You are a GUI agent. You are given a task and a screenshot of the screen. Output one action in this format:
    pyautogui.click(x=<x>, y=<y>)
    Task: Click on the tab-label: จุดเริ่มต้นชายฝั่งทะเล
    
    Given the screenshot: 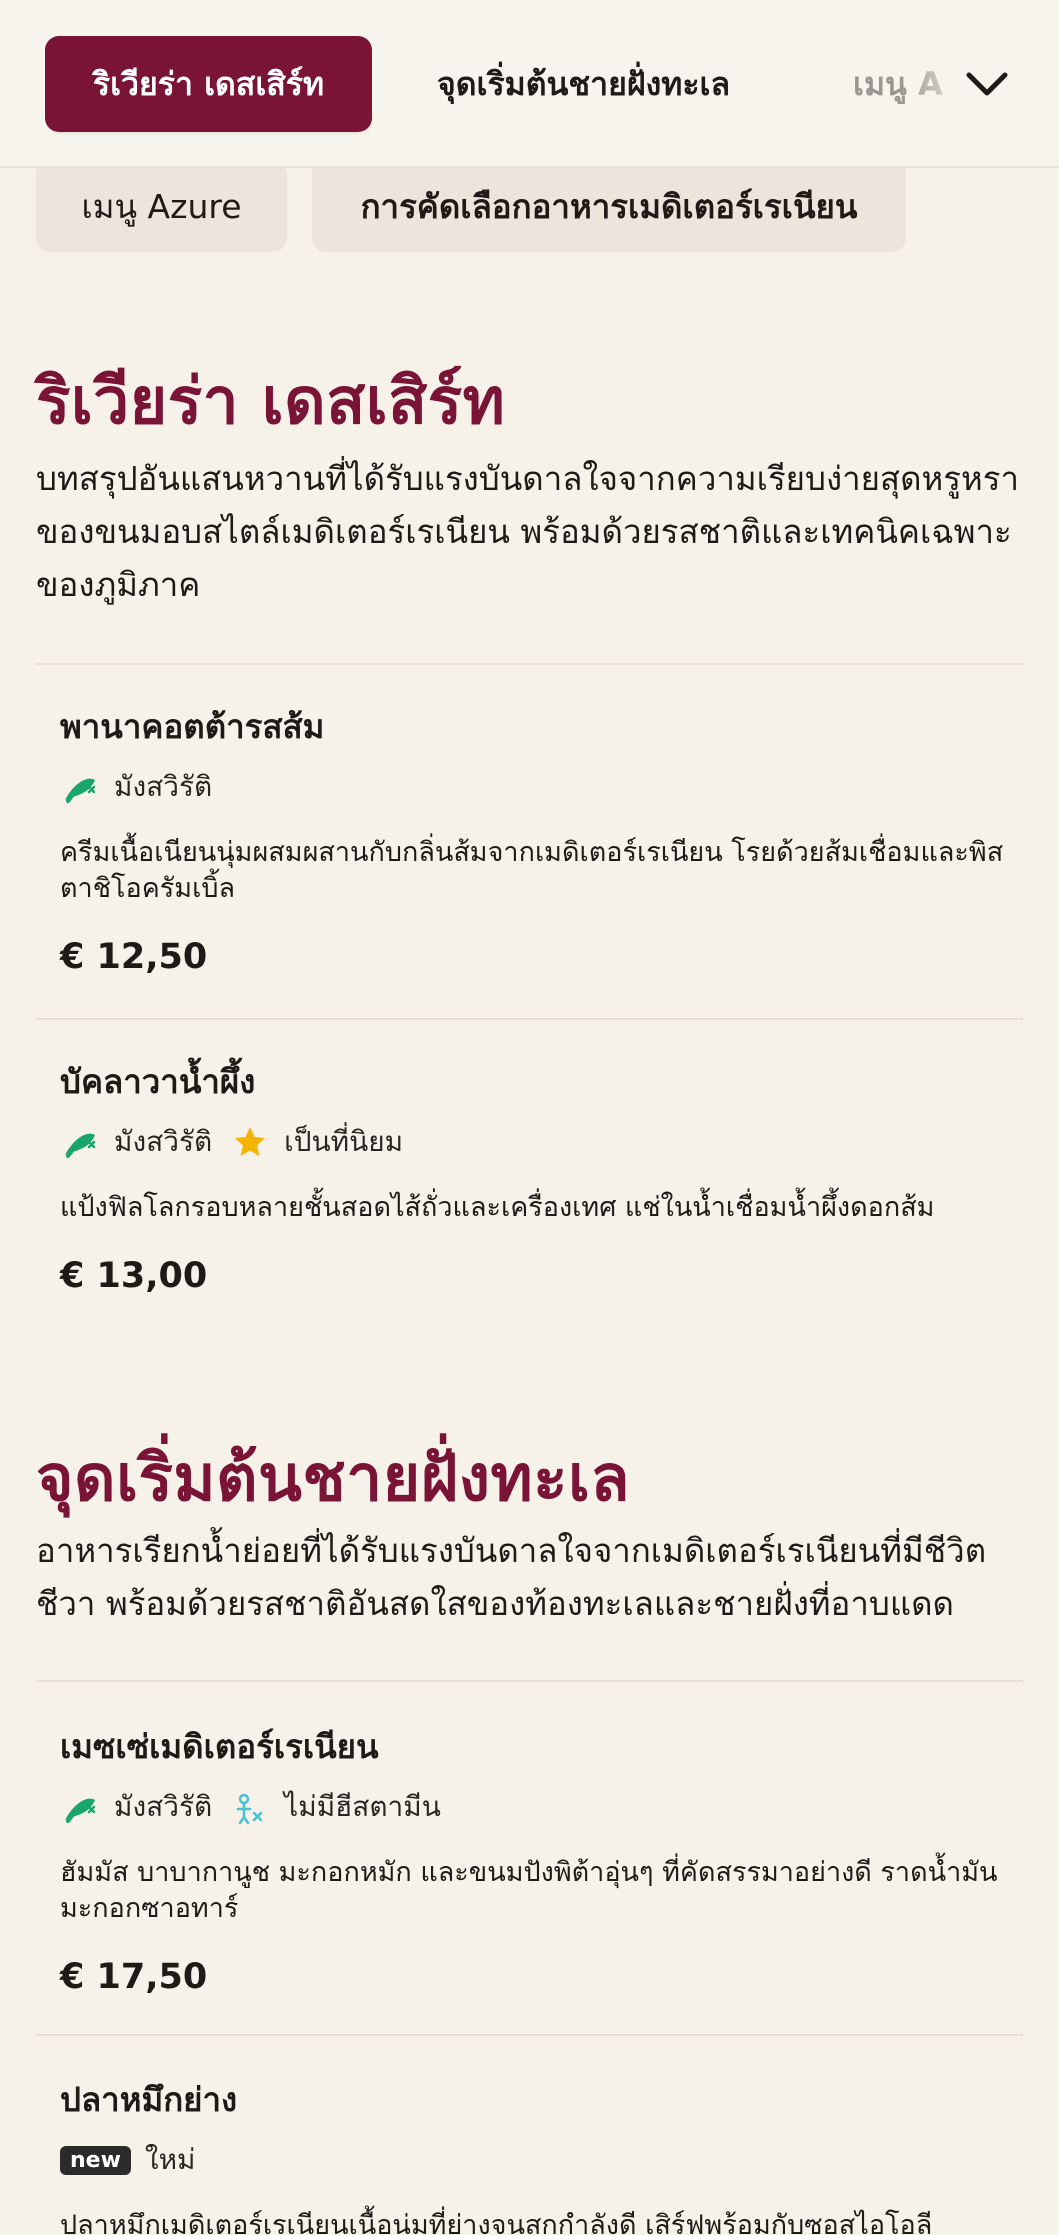 What is the action you would take?
    pyautogui.click(x=584, y=83)
    